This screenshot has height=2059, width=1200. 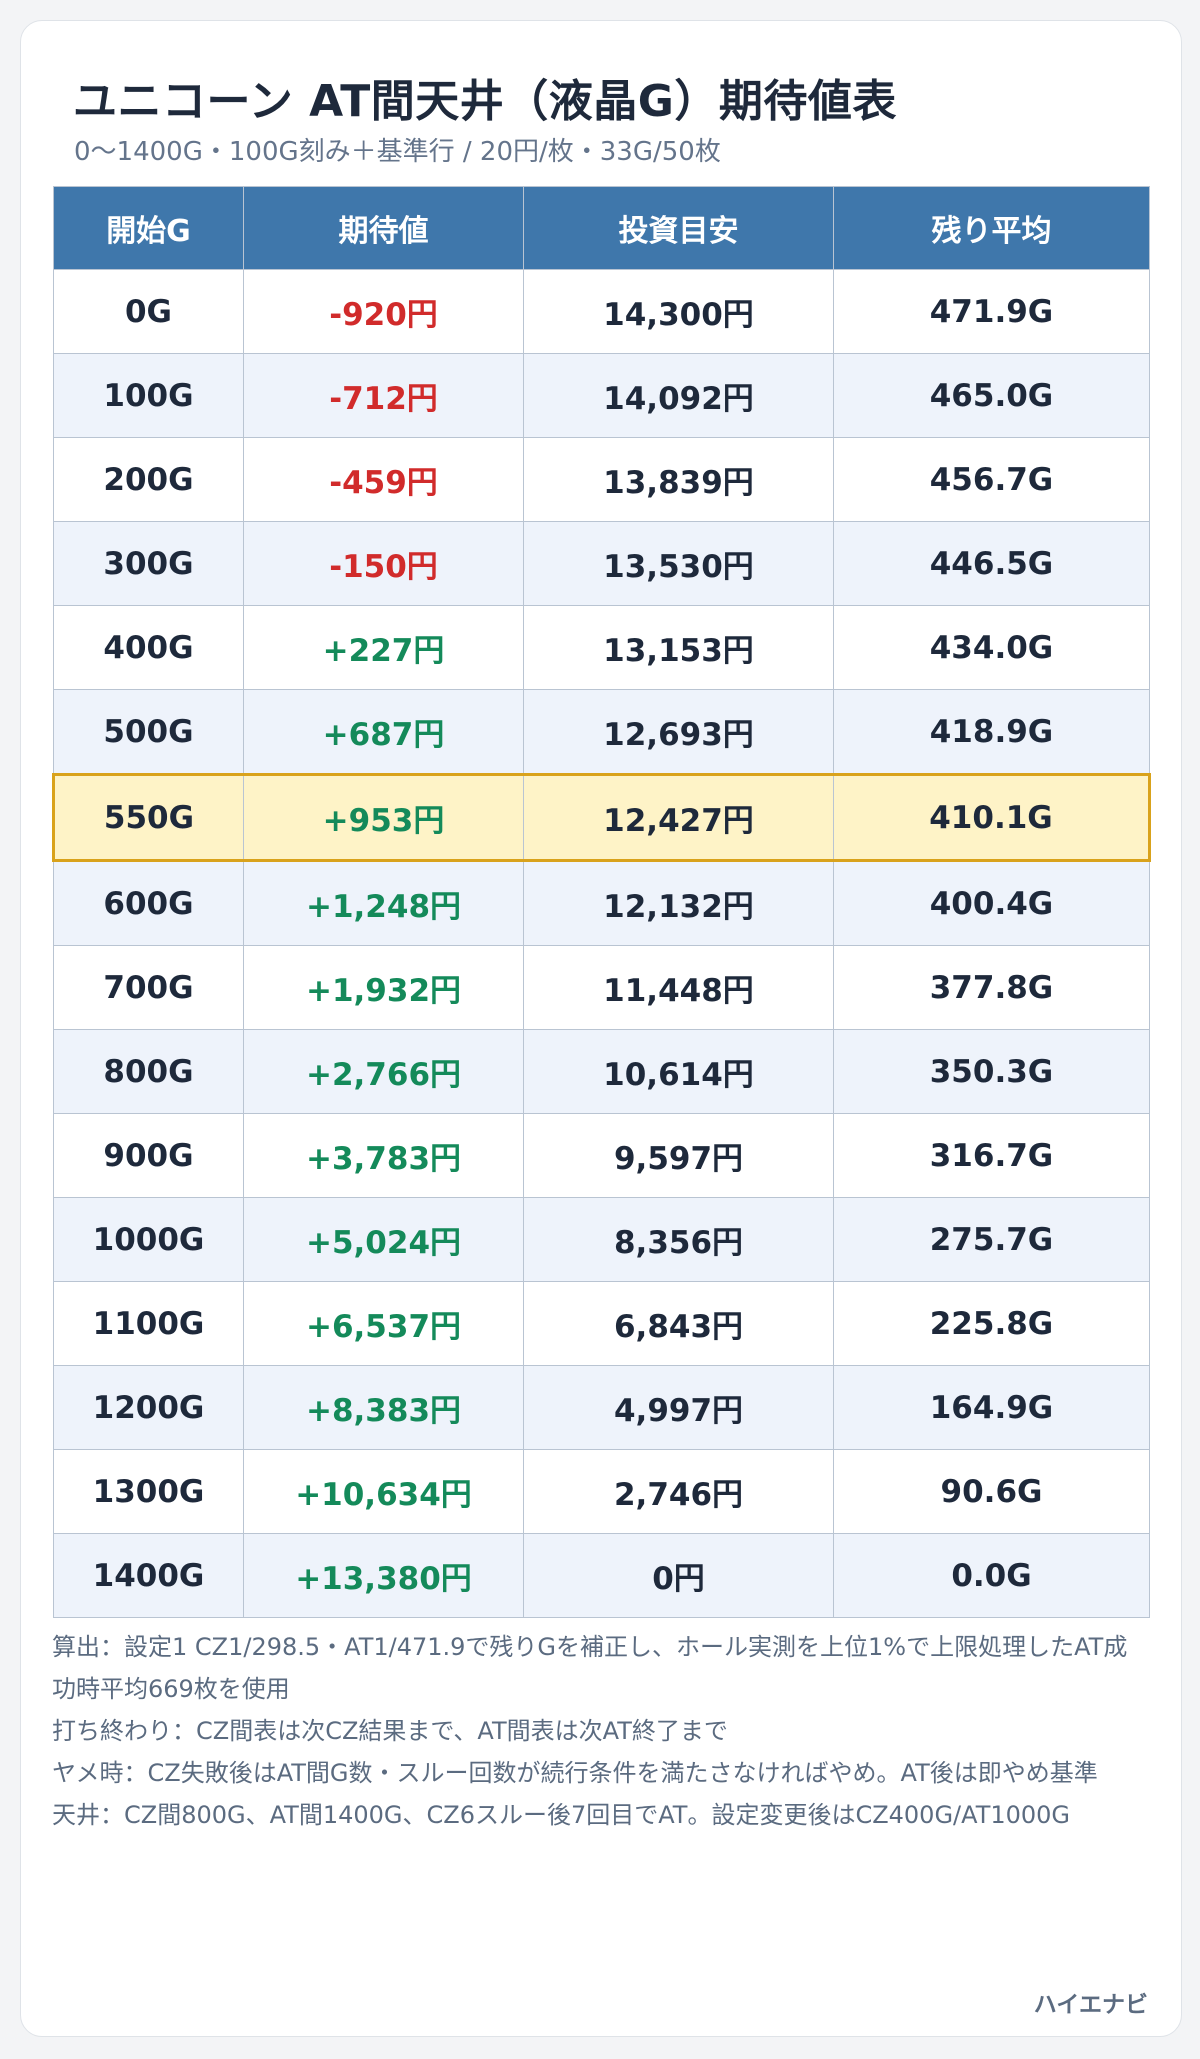 What do you see at coordinates (678, 1071) in the screenshot?
I see `cell-investment: 10,614円` at bounding box center [678, 1071].